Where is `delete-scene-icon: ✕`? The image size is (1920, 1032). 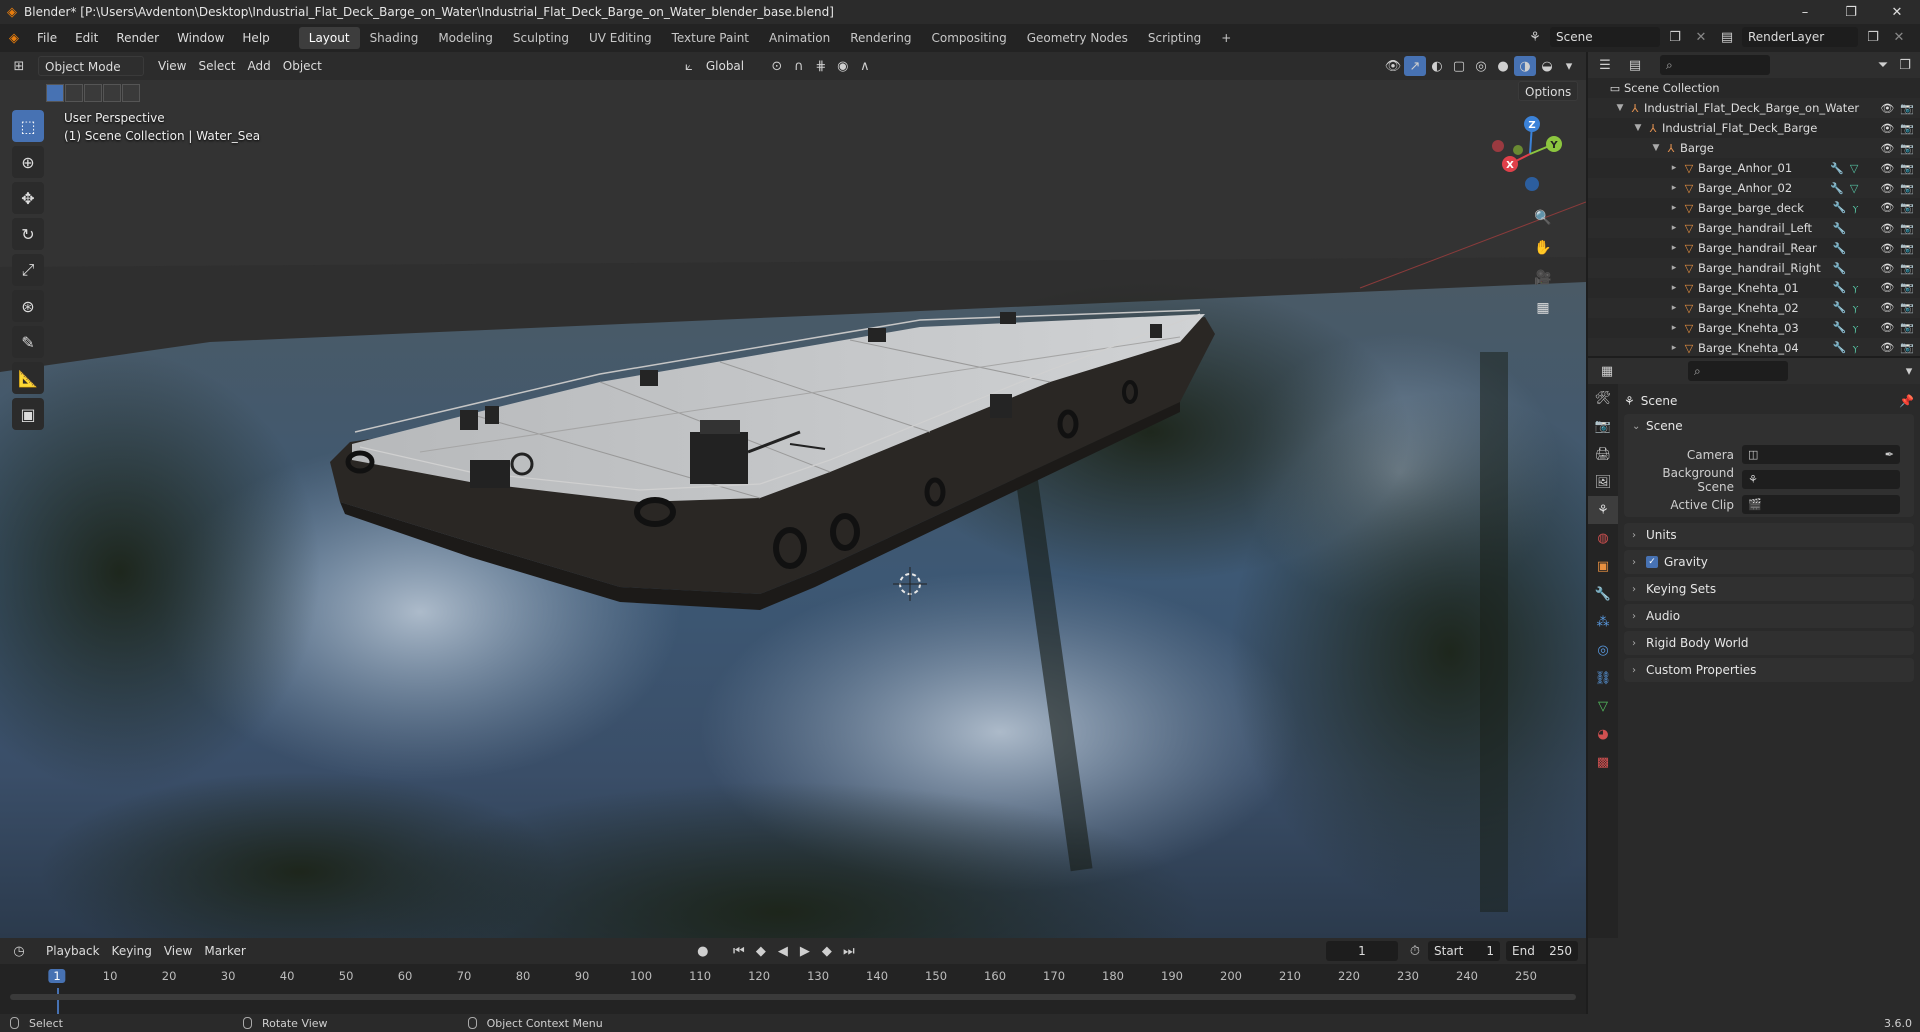 delete-scene-icon: ✕ is located at coordinates (1701, 37).